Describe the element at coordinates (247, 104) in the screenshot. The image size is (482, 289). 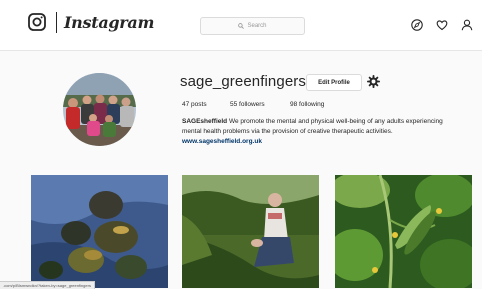
I see `followers-count: 55 followers` at that location.